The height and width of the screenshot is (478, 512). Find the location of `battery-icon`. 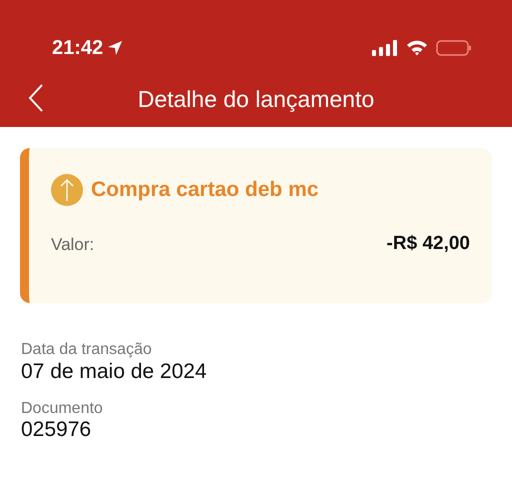

battery-icon is located at coordinates (454, 48).